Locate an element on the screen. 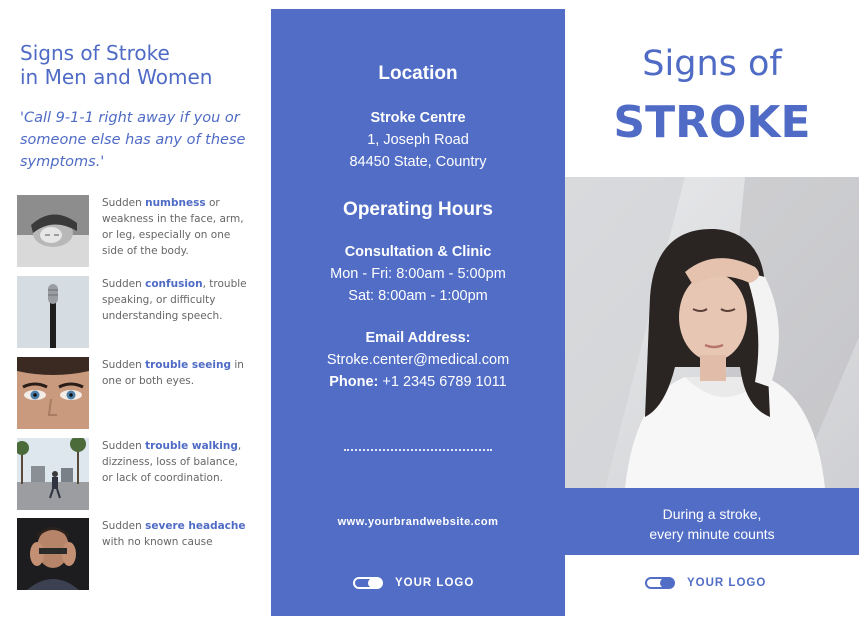 The width and height of the screenshot is (859, 625). phone-number: +1 2345 6789 1011 is located at coordinates (442, 382).